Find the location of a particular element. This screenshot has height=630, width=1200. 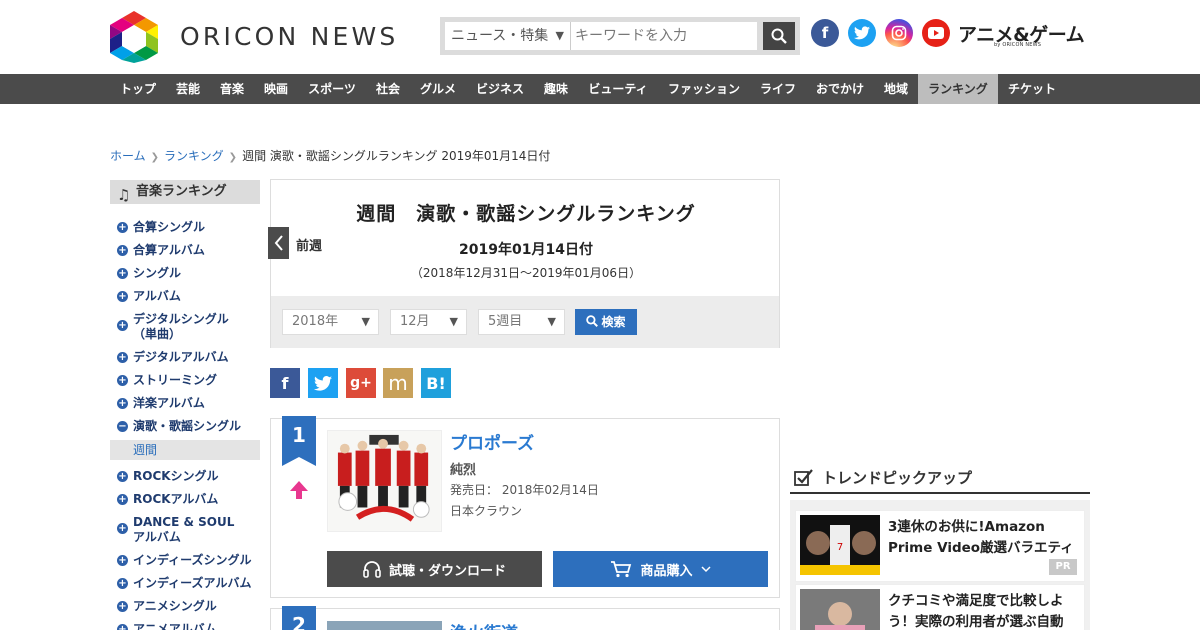

sidebar-item-label: 洋楽アルバム is located at coordinates (169, 403).